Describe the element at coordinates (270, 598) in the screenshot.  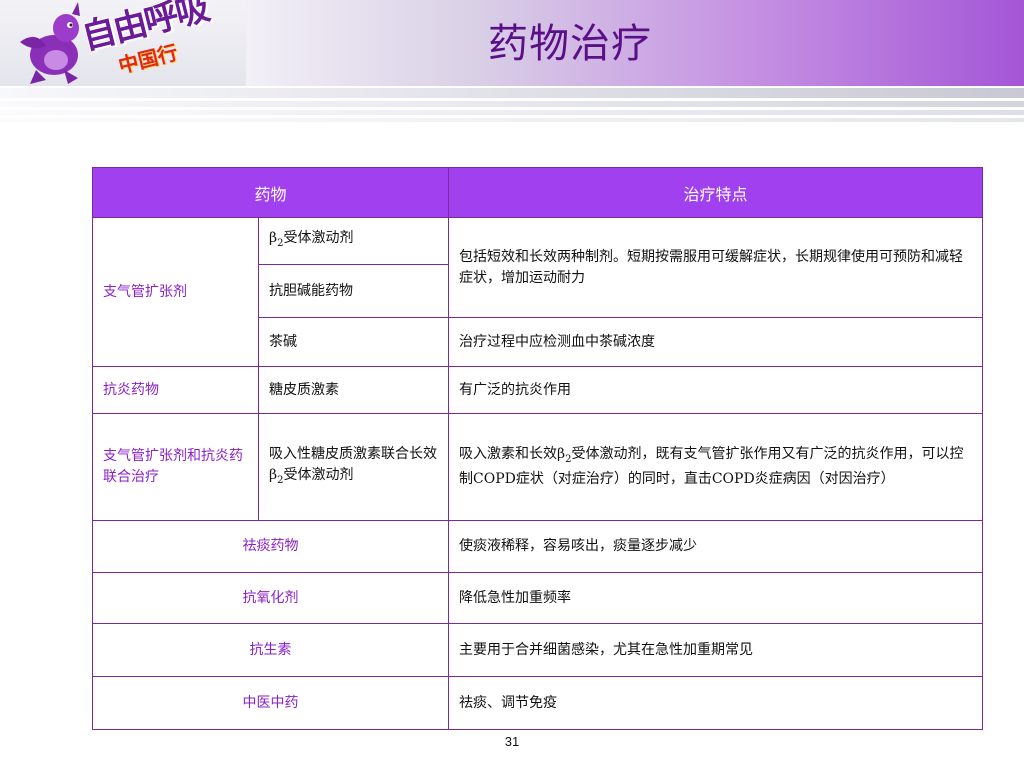
I see `category-cell: 抗氧化剂` at that location.